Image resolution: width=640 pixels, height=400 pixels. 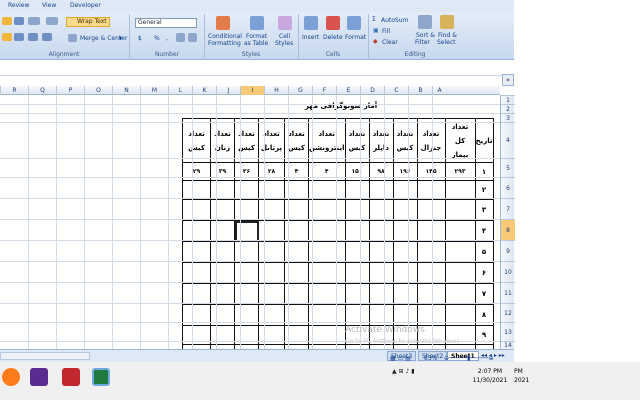 What do you see at coordinates (484, 210) in the screenshot?
I see `table-cell: ۳` at bounding box center [484, 210].